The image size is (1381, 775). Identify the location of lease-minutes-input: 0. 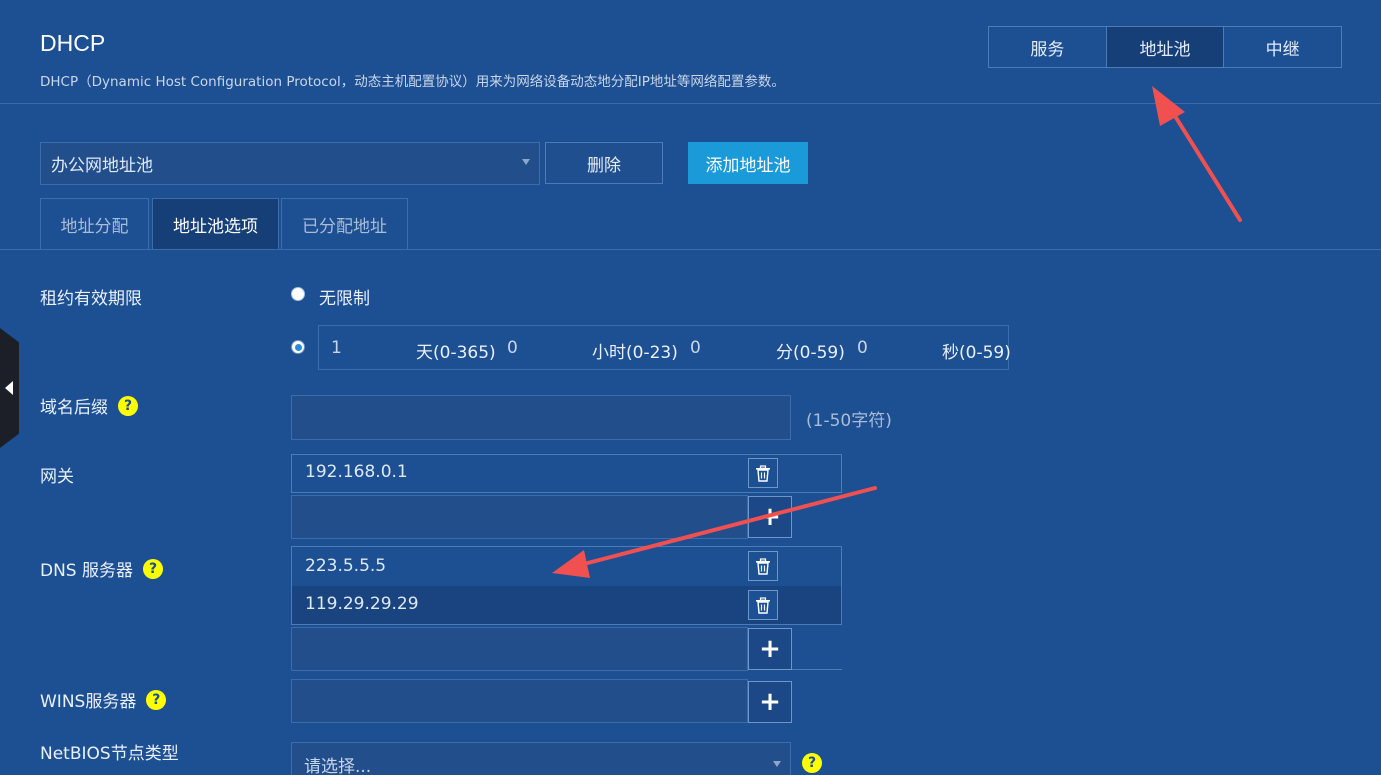
(695, 348).